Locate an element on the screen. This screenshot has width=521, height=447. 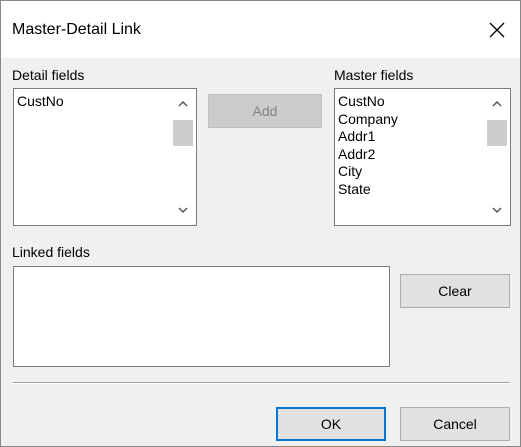
master-fields-list: CustNo Company Addr1 Addr2 City State is located at coordinates (422, 157).